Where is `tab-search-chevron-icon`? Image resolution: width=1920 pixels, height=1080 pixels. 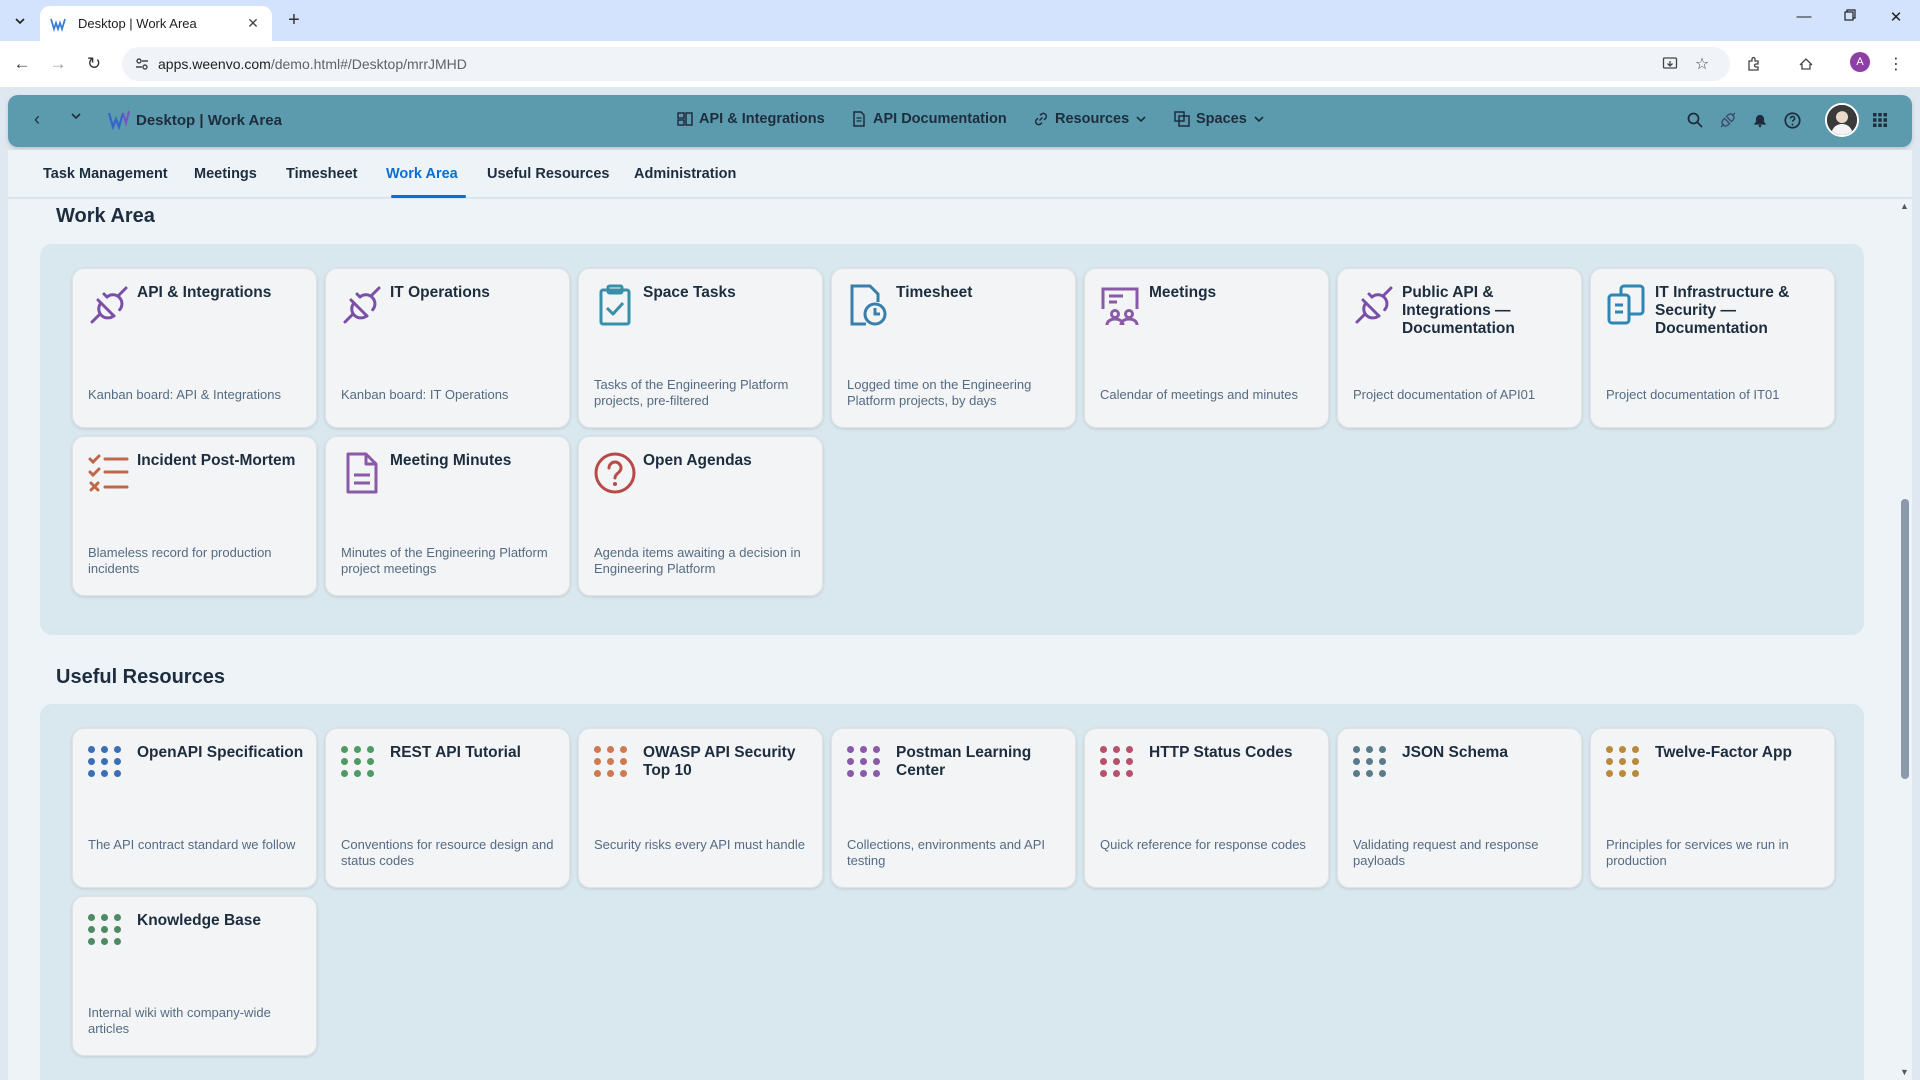
tab-search-chevron-icon is located at coordinates (20, 21).